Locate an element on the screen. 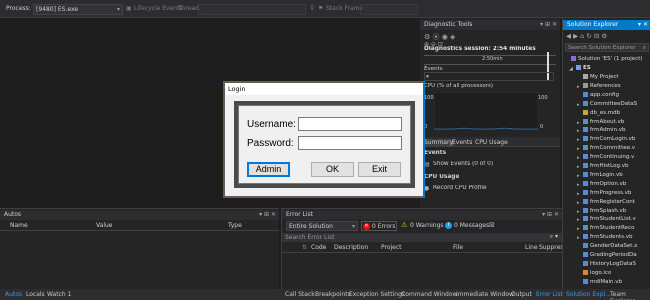 Image resolution: width=650 pixels, height=300 pixels. solution-tree-item: CommitteeDataS is located at coordinates (610, 103).